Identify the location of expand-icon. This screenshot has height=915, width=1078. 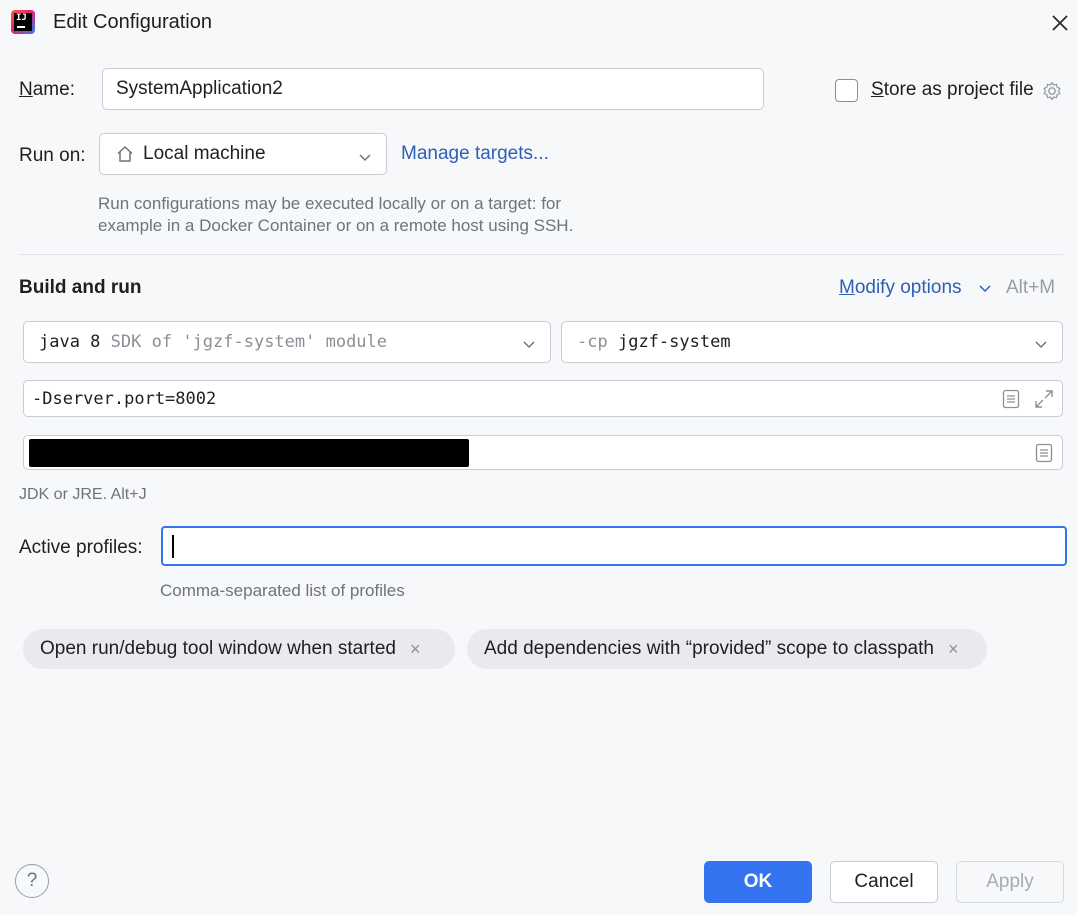
(1044, 401).